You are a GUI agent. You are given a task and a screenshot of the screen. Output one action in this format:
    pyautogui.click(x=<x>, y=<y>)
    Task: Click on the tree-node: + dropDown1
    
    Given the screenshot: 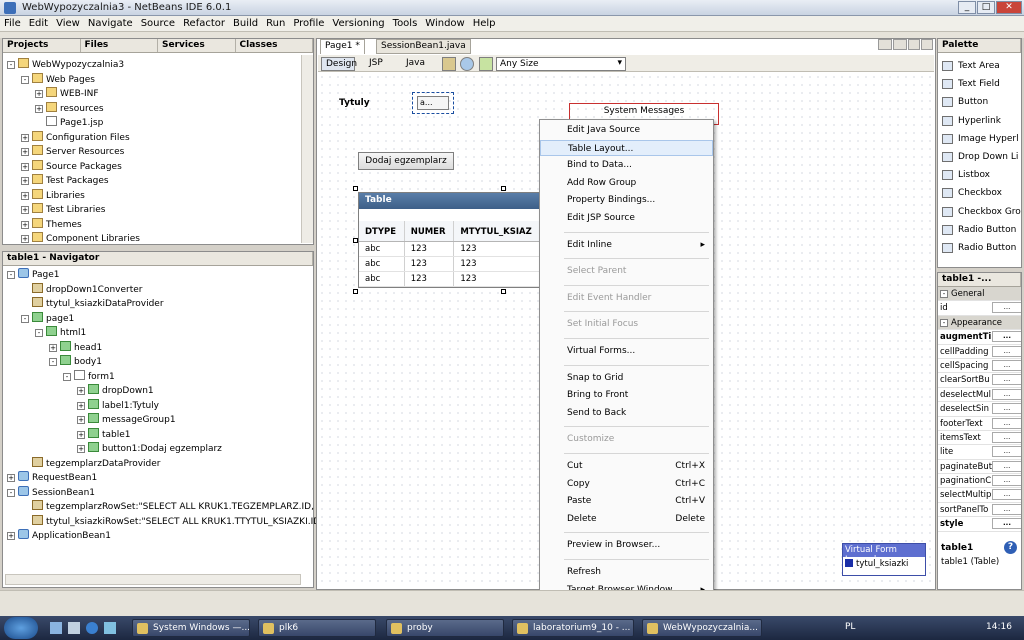 What is the action you would take?
    pyautogui.click(x=160, y=391)
    